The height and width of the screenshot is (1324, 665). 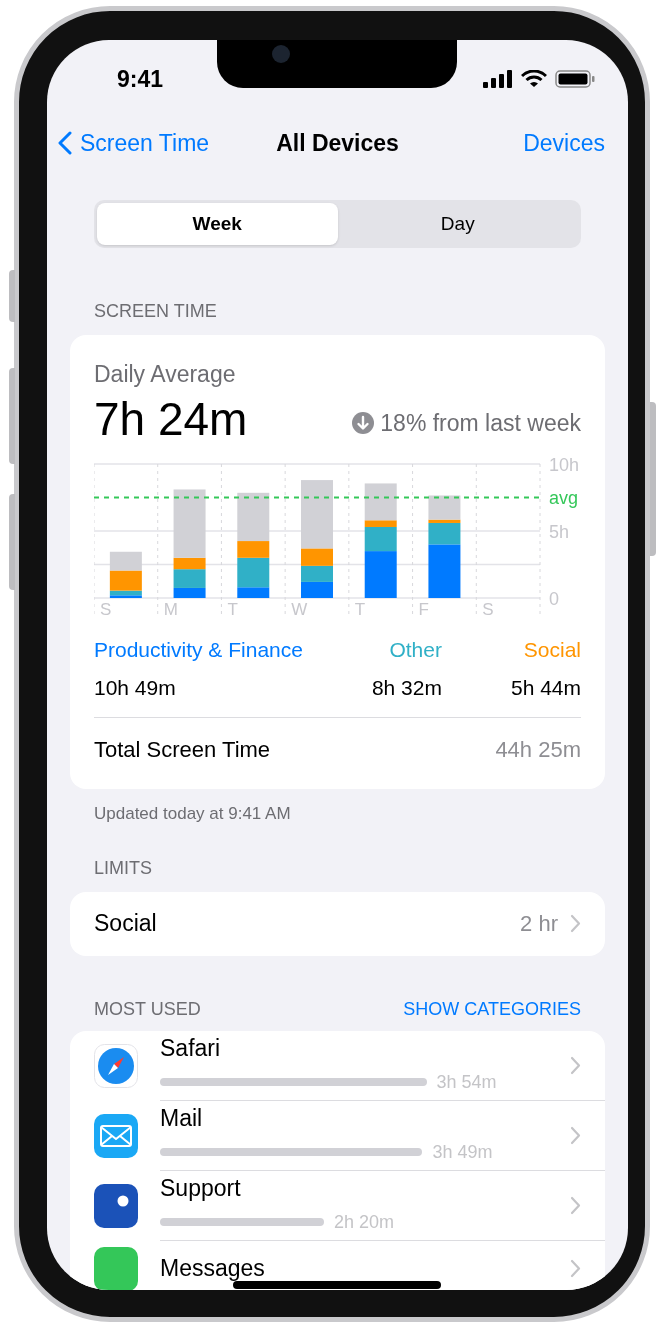 I want to click on limit-value: 2 hr, so click(x=539, y=924).